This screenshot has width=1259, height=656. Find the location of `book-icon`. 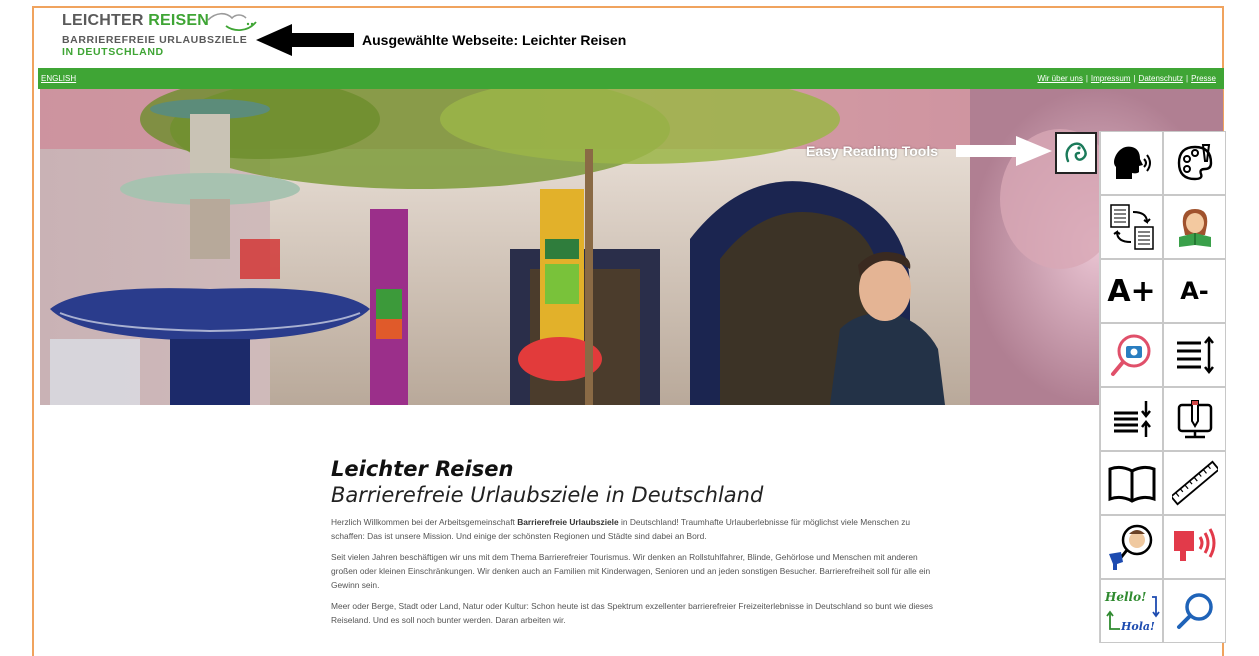

book-icon is located at coordinates (1131, 484).